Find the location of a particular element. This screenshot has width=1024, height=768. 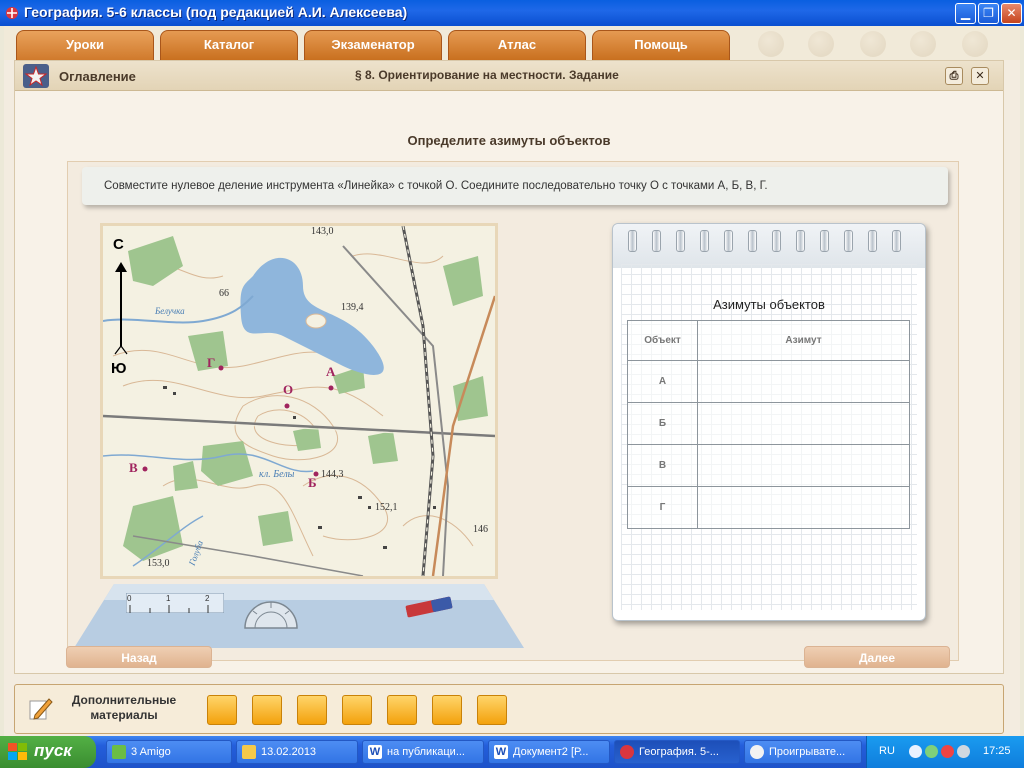

table-header-row: Объект Азимут is located at coordinates (768, 340).